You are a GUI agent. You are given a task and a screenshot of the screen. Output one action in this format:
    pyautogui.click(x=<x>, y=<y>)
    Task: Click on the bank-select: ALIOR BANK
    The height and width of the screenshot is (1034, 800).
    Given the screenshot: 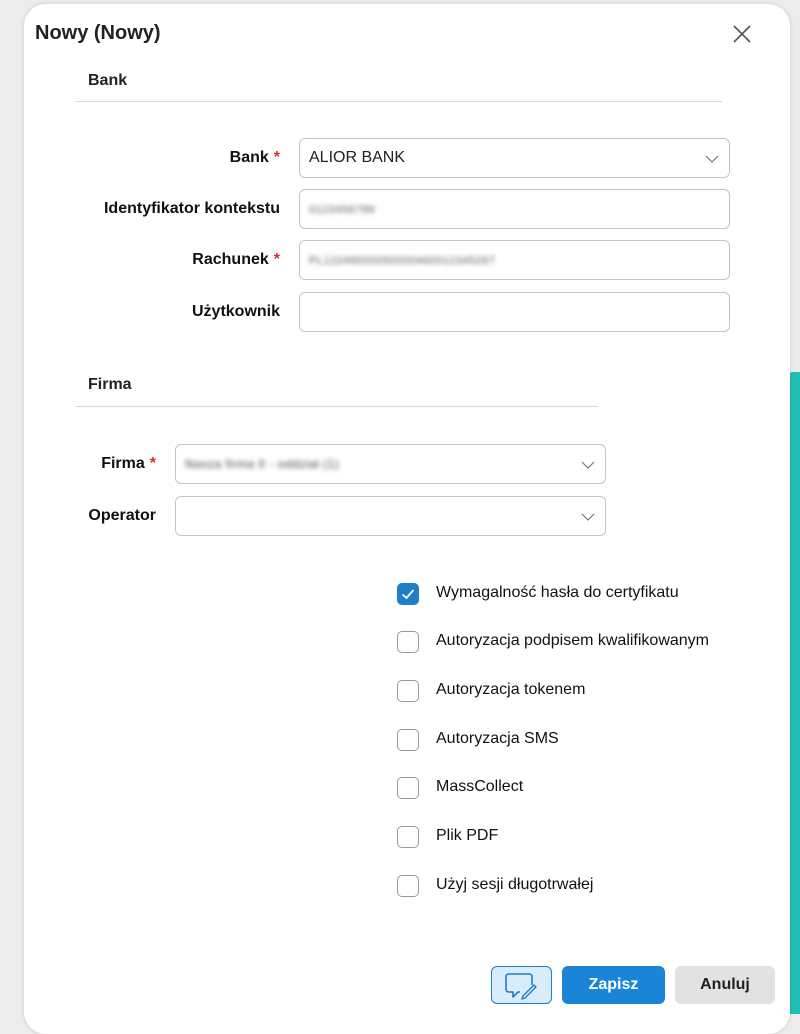 What is the action you would take?
    pyautogui.click(x=514, y=158)
    